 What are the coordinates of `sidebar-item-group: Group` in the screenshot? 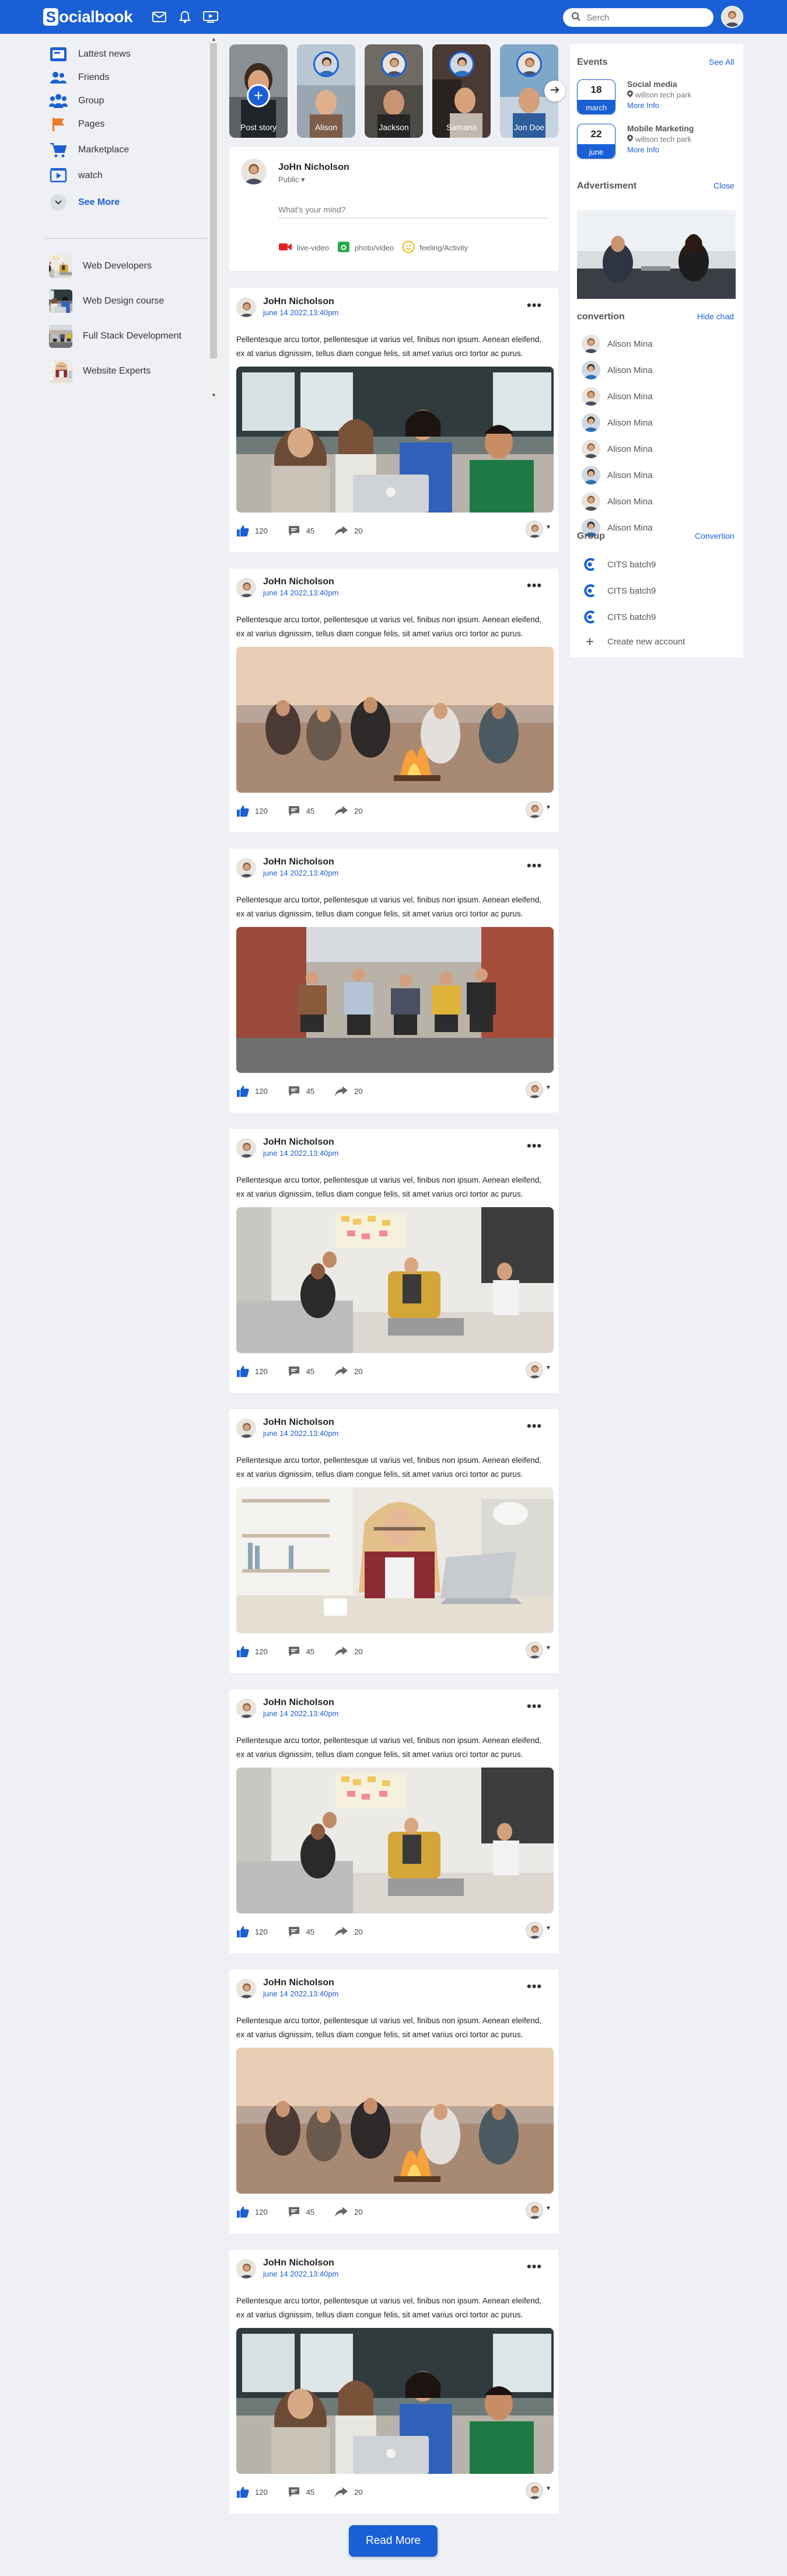 It's located at (76, 101).